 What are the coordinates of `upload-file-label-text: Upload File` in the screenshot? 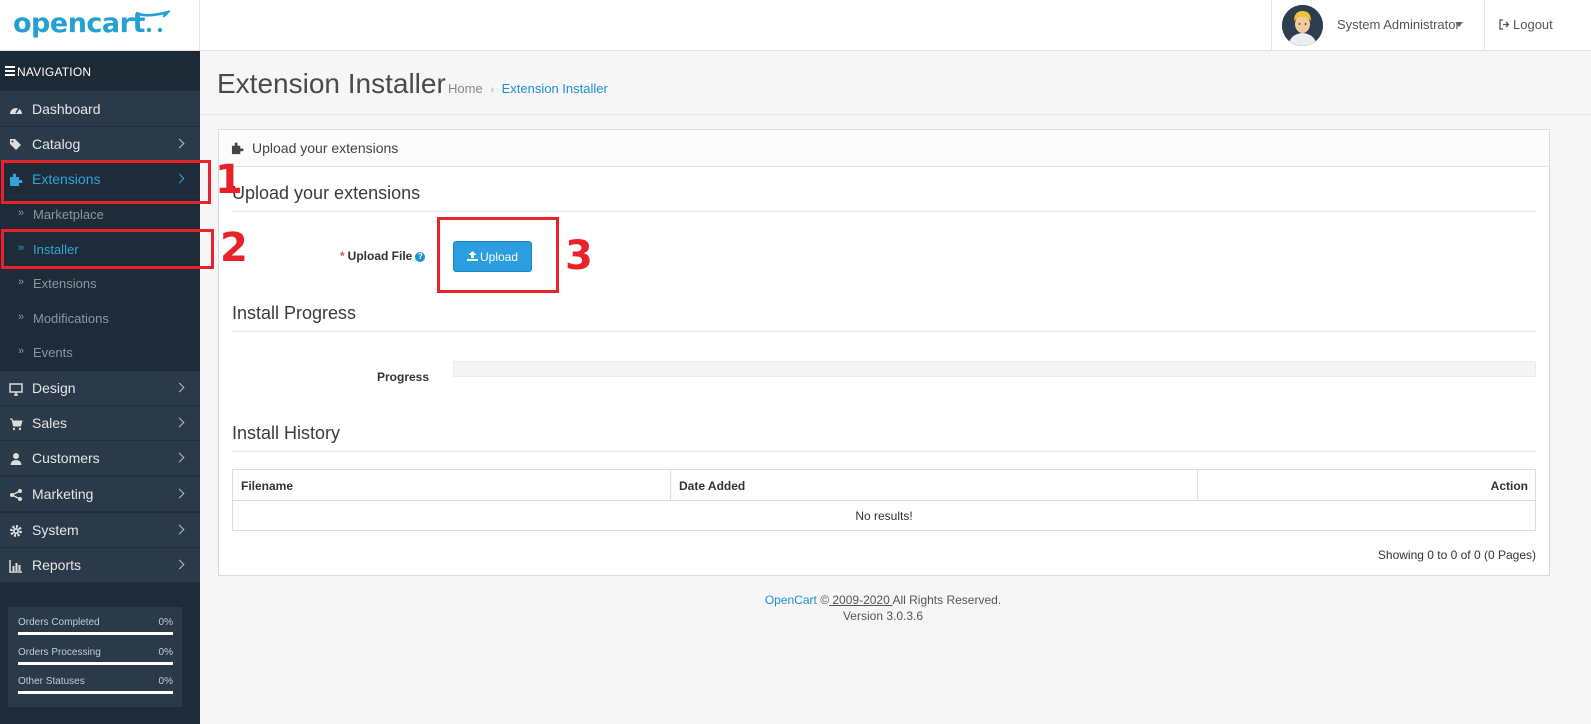 It's located at (380, 256).